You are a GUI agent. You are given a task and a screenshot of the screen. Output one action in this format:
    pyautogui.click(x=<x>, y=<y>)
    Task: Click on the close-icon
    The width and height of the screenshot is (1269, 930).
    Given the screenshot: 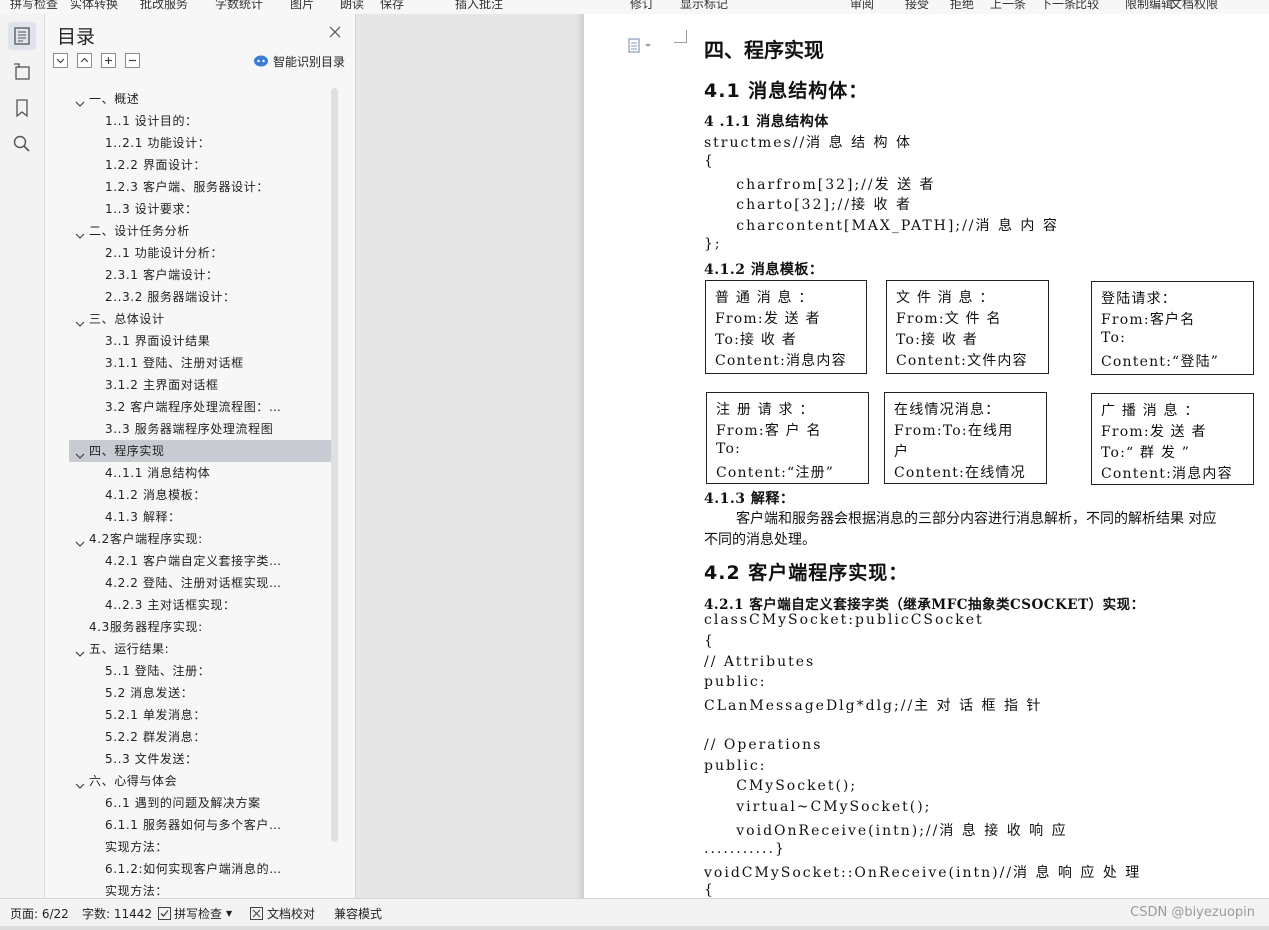 What is the action you would take?
    pyautogui.click(x=335, y=32)
    